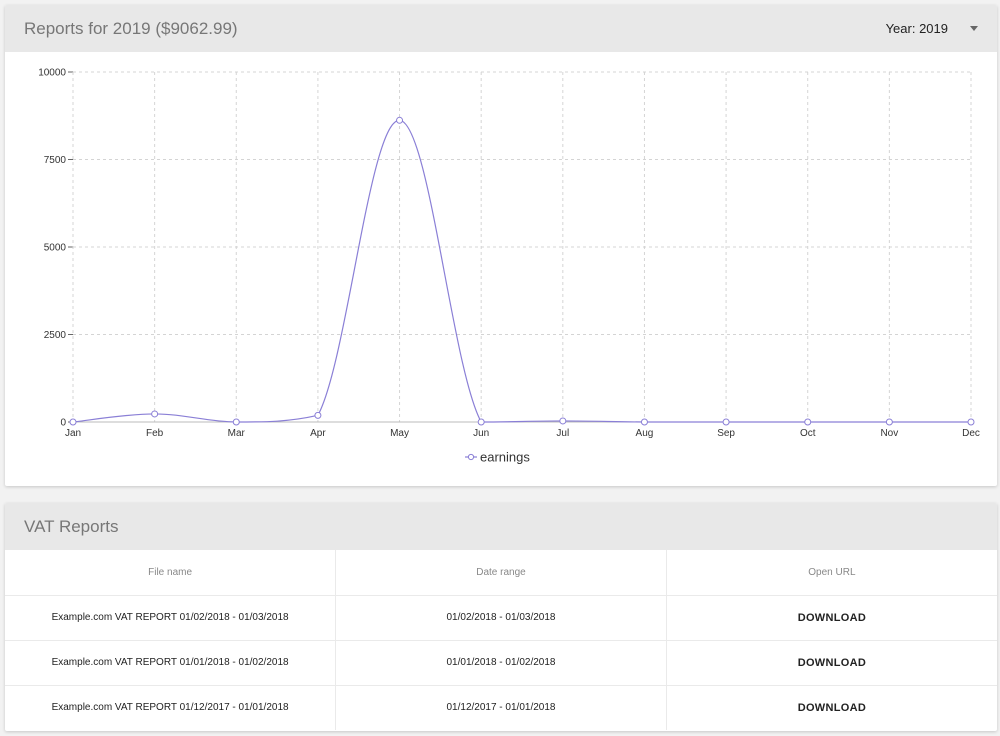 The image size is (1000, 736). What do you see at coordinates (131, 28) in the screenshot?
I see `reports-title: Reports for 2019 ($9062.99)` at bounding box center [131, 28].